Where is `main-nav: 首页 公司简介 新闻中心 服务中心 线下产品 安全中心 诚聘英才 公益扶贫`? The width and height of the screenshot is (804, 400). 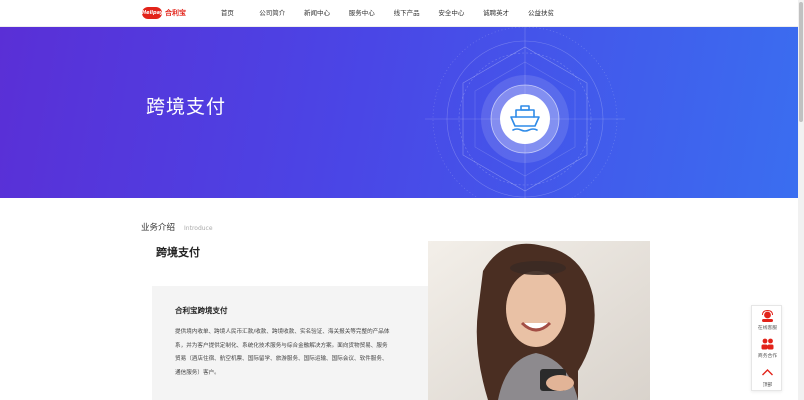
main-nav: 首页 公司简介 新闻中心 服务中心 线下产品 安全中心 诚聘英才 公益扶贫 is located at coordinates (384, 13).